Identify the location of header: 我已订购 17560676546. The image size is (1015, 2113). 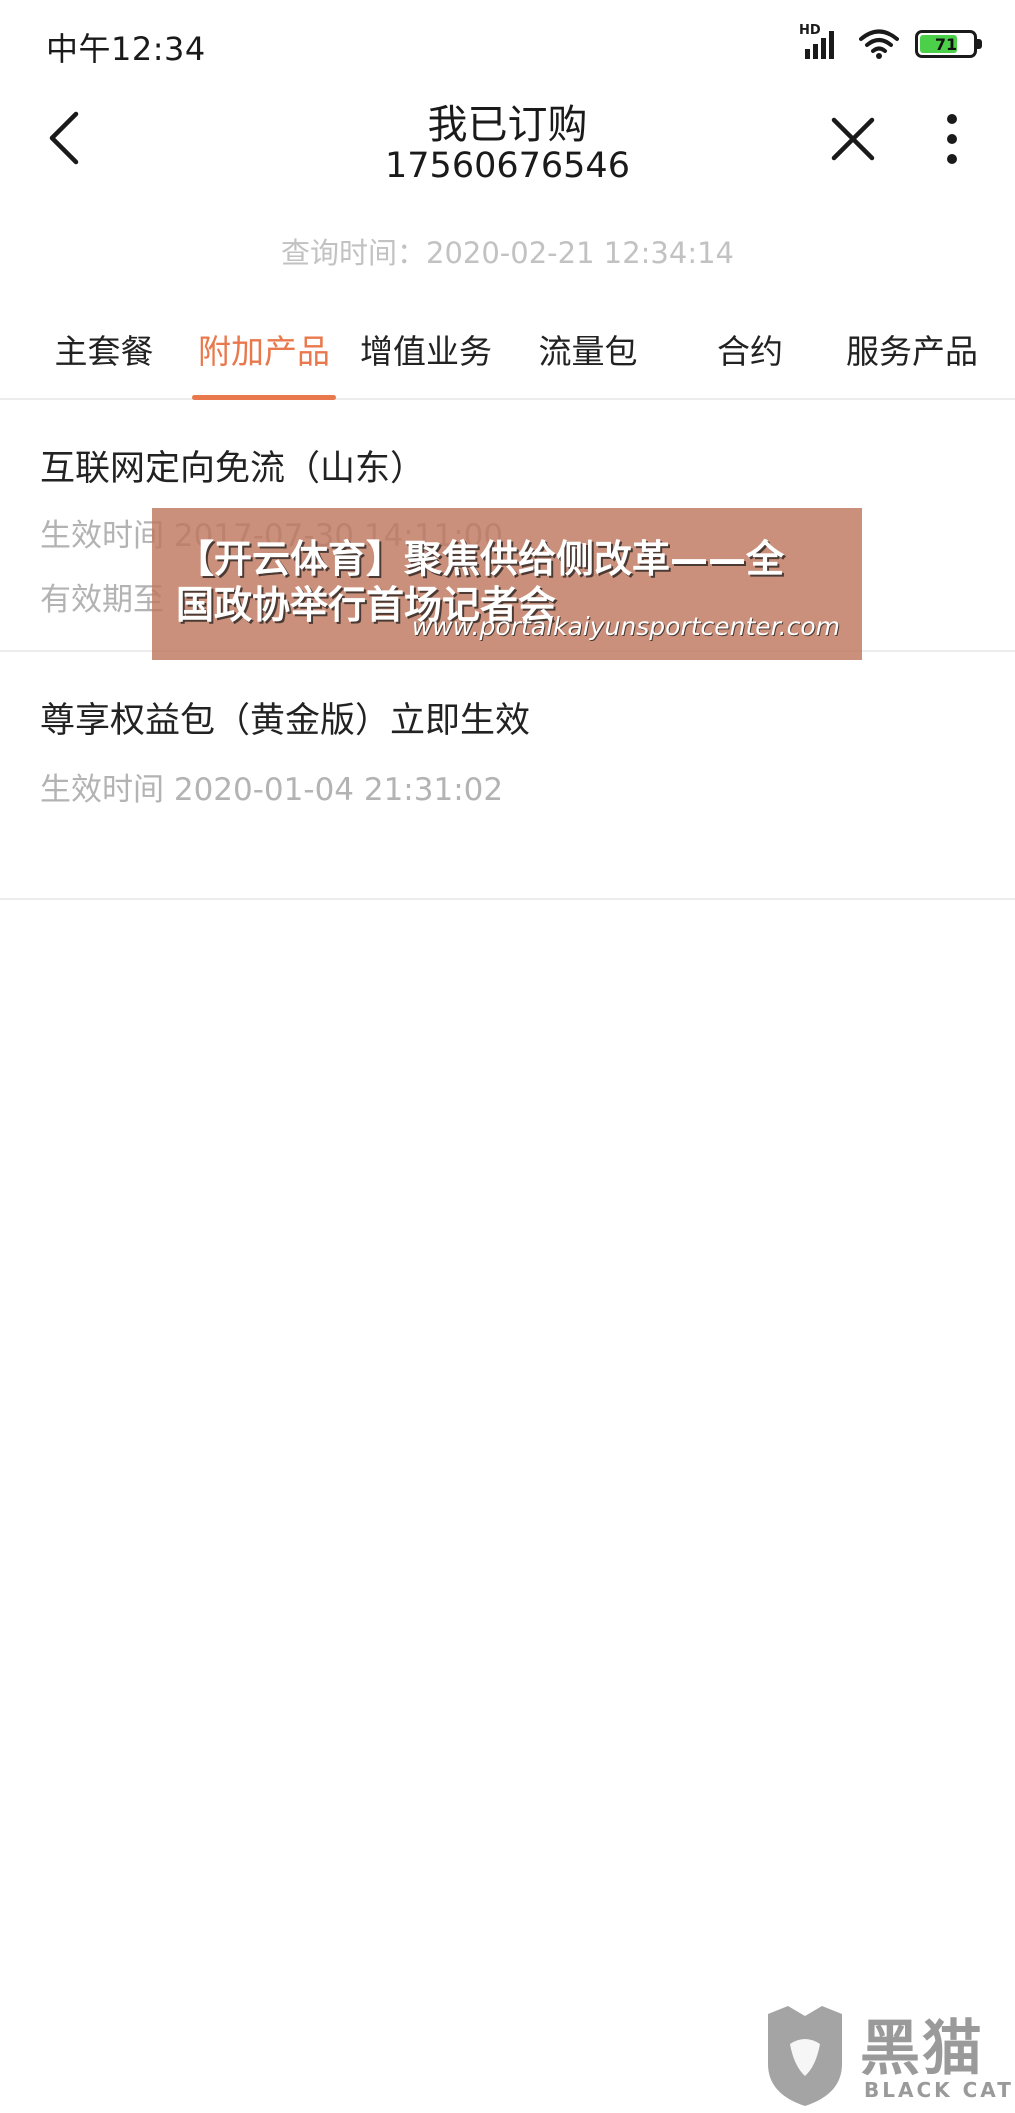
(507, 150).